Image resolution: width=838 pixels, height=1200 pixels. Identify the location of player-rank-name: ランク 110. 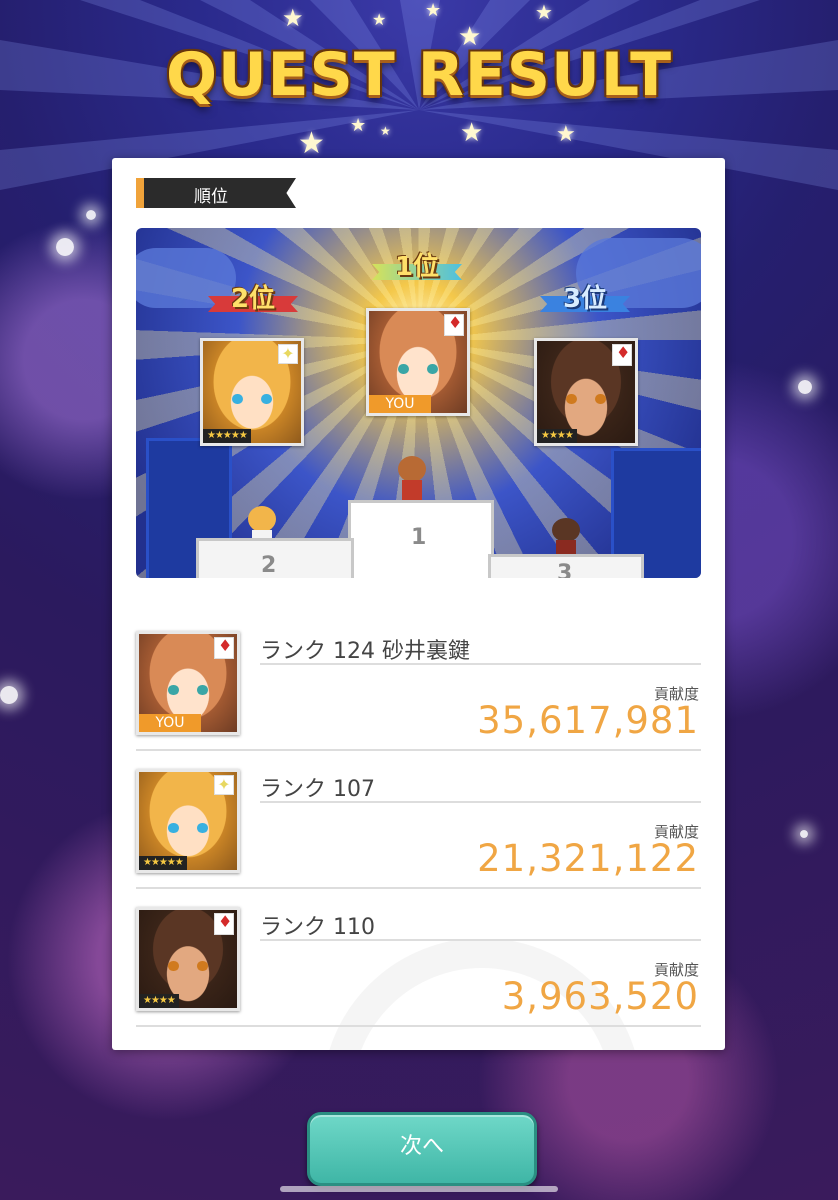
(317, 927).